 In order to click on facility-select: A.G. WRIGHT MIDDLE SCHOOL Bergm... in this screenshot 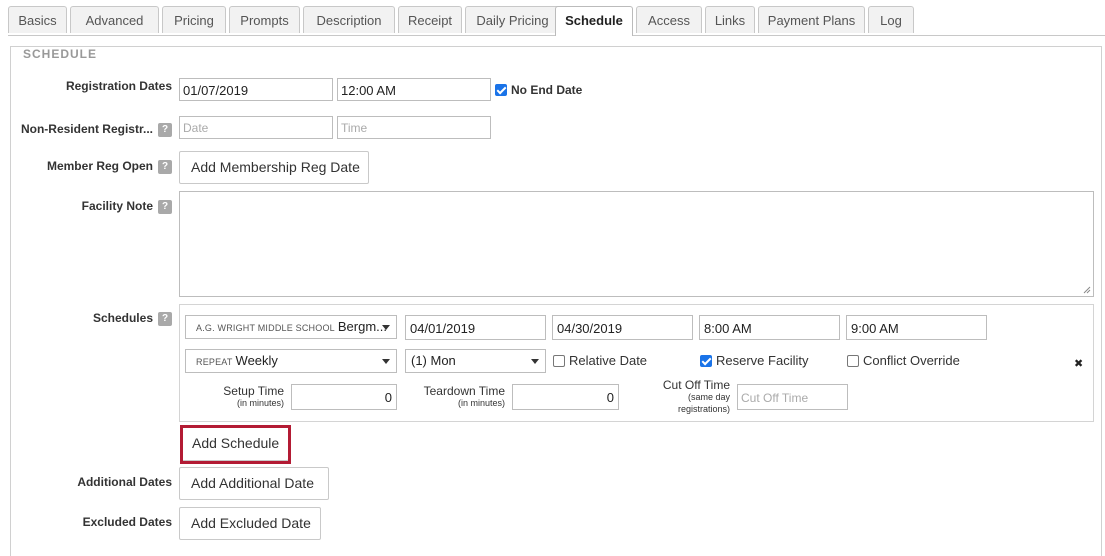, I will do `click(291, 327)`.